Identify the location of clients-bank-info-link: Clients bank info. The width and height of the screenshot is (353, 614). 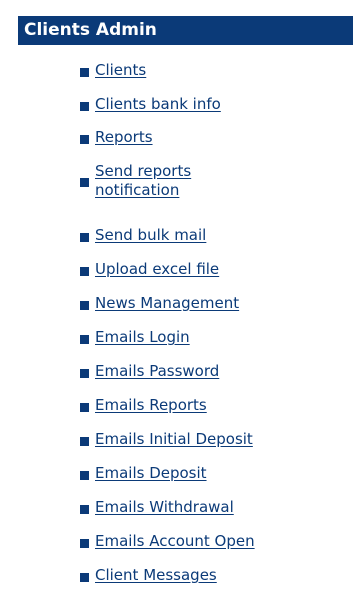
(158, 104).